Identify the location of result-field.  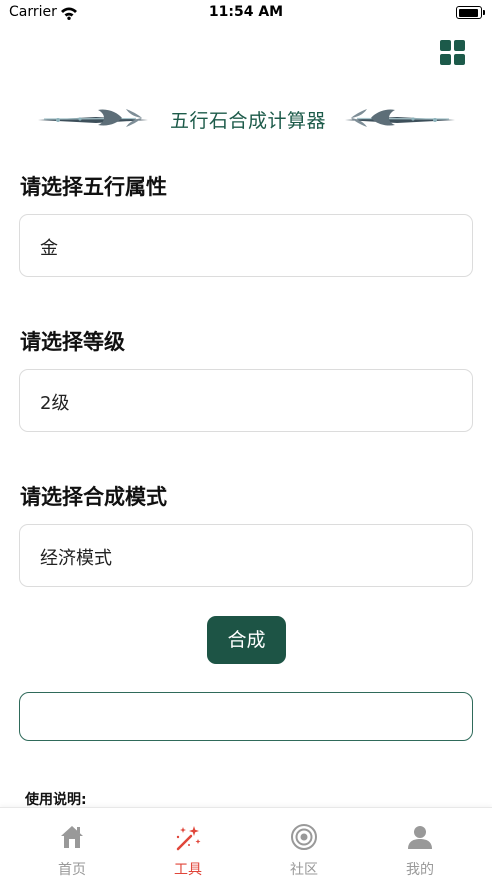
(246, 716).